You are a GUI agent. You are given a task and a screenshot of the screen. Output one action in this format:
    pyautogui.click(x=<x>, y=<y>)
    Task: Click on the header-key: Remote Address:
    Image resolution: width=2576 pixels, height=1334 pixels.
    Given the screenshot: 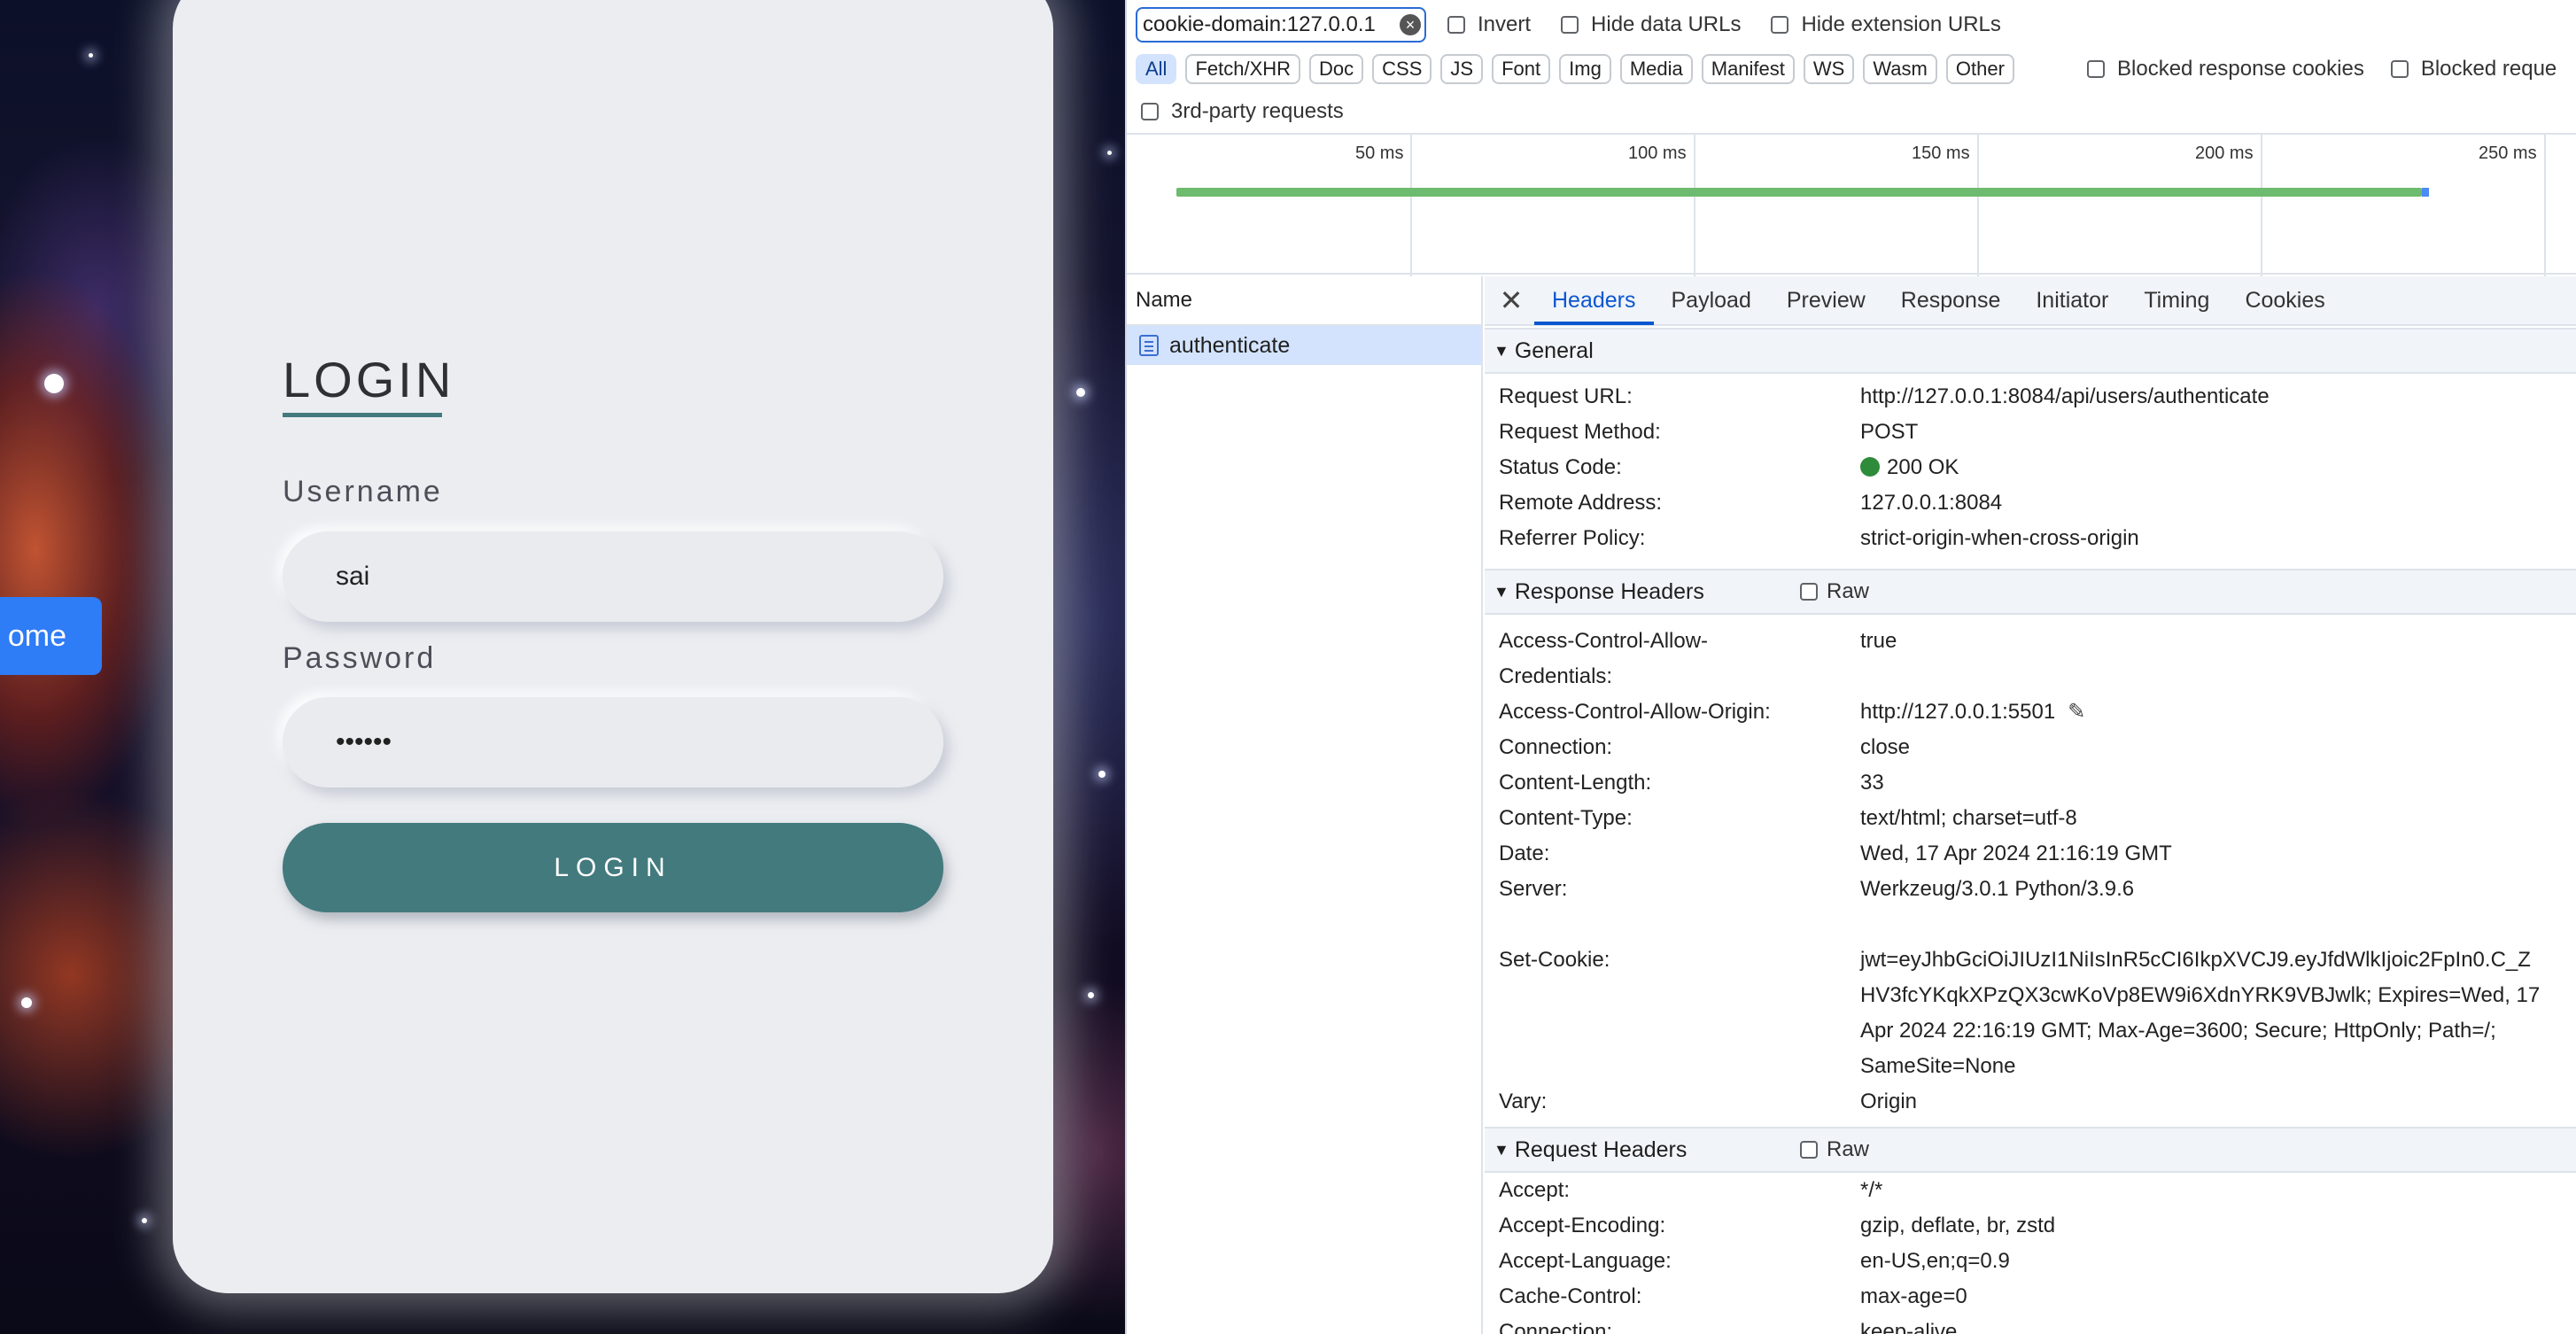 What is the action you would take?
    pyautogui.click(x=1581, y=503)
    